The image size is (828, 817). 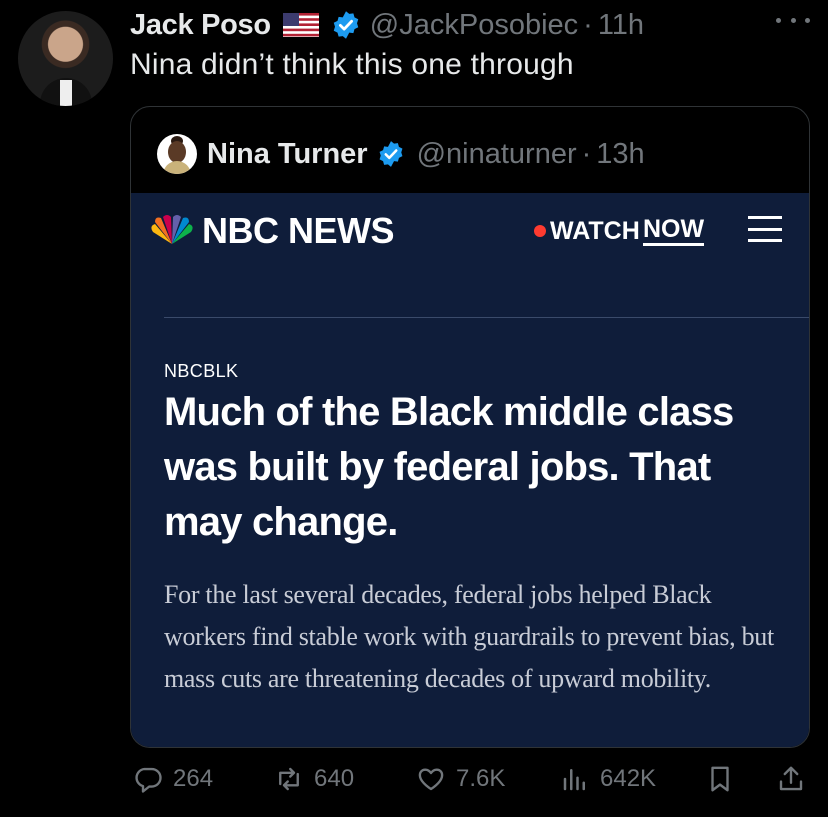 I want to click on like-icon, so click(x=431, y=779).